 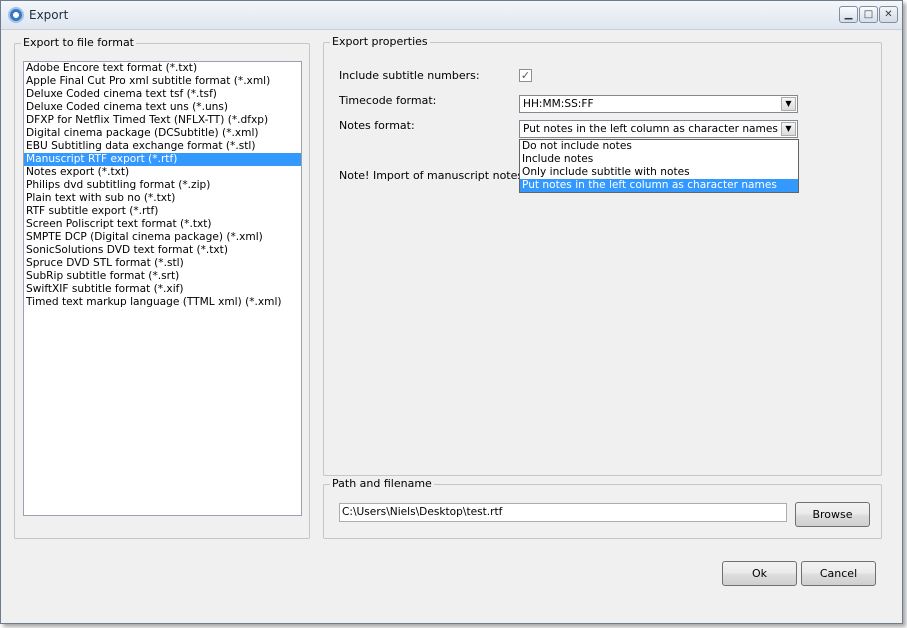 What do you see at coordinates (409, 75) in the screenshot?
I see `include-numbers-label: Include subtitle numbers:` at bounding box center [409, 75].